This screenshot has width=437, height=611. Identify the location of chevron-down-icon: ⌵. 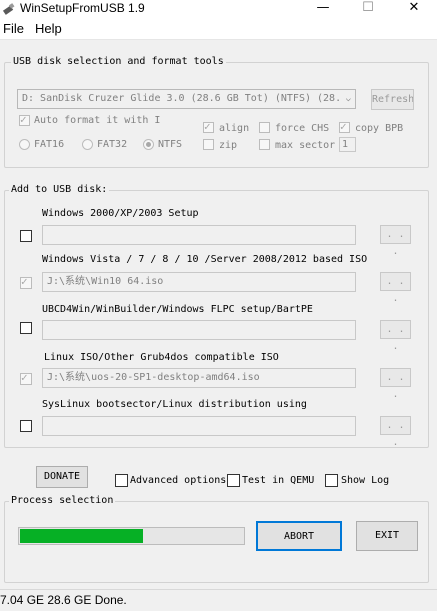
(348, 99).